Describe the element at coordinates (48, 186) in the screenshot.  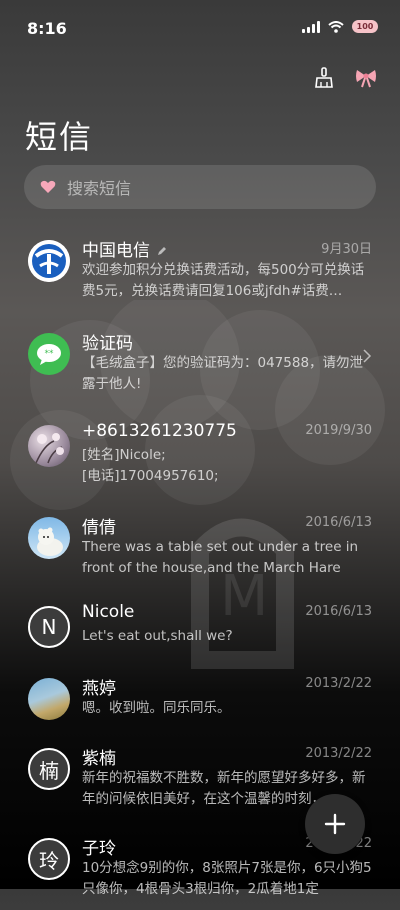
I see `heart-icon` at that location.